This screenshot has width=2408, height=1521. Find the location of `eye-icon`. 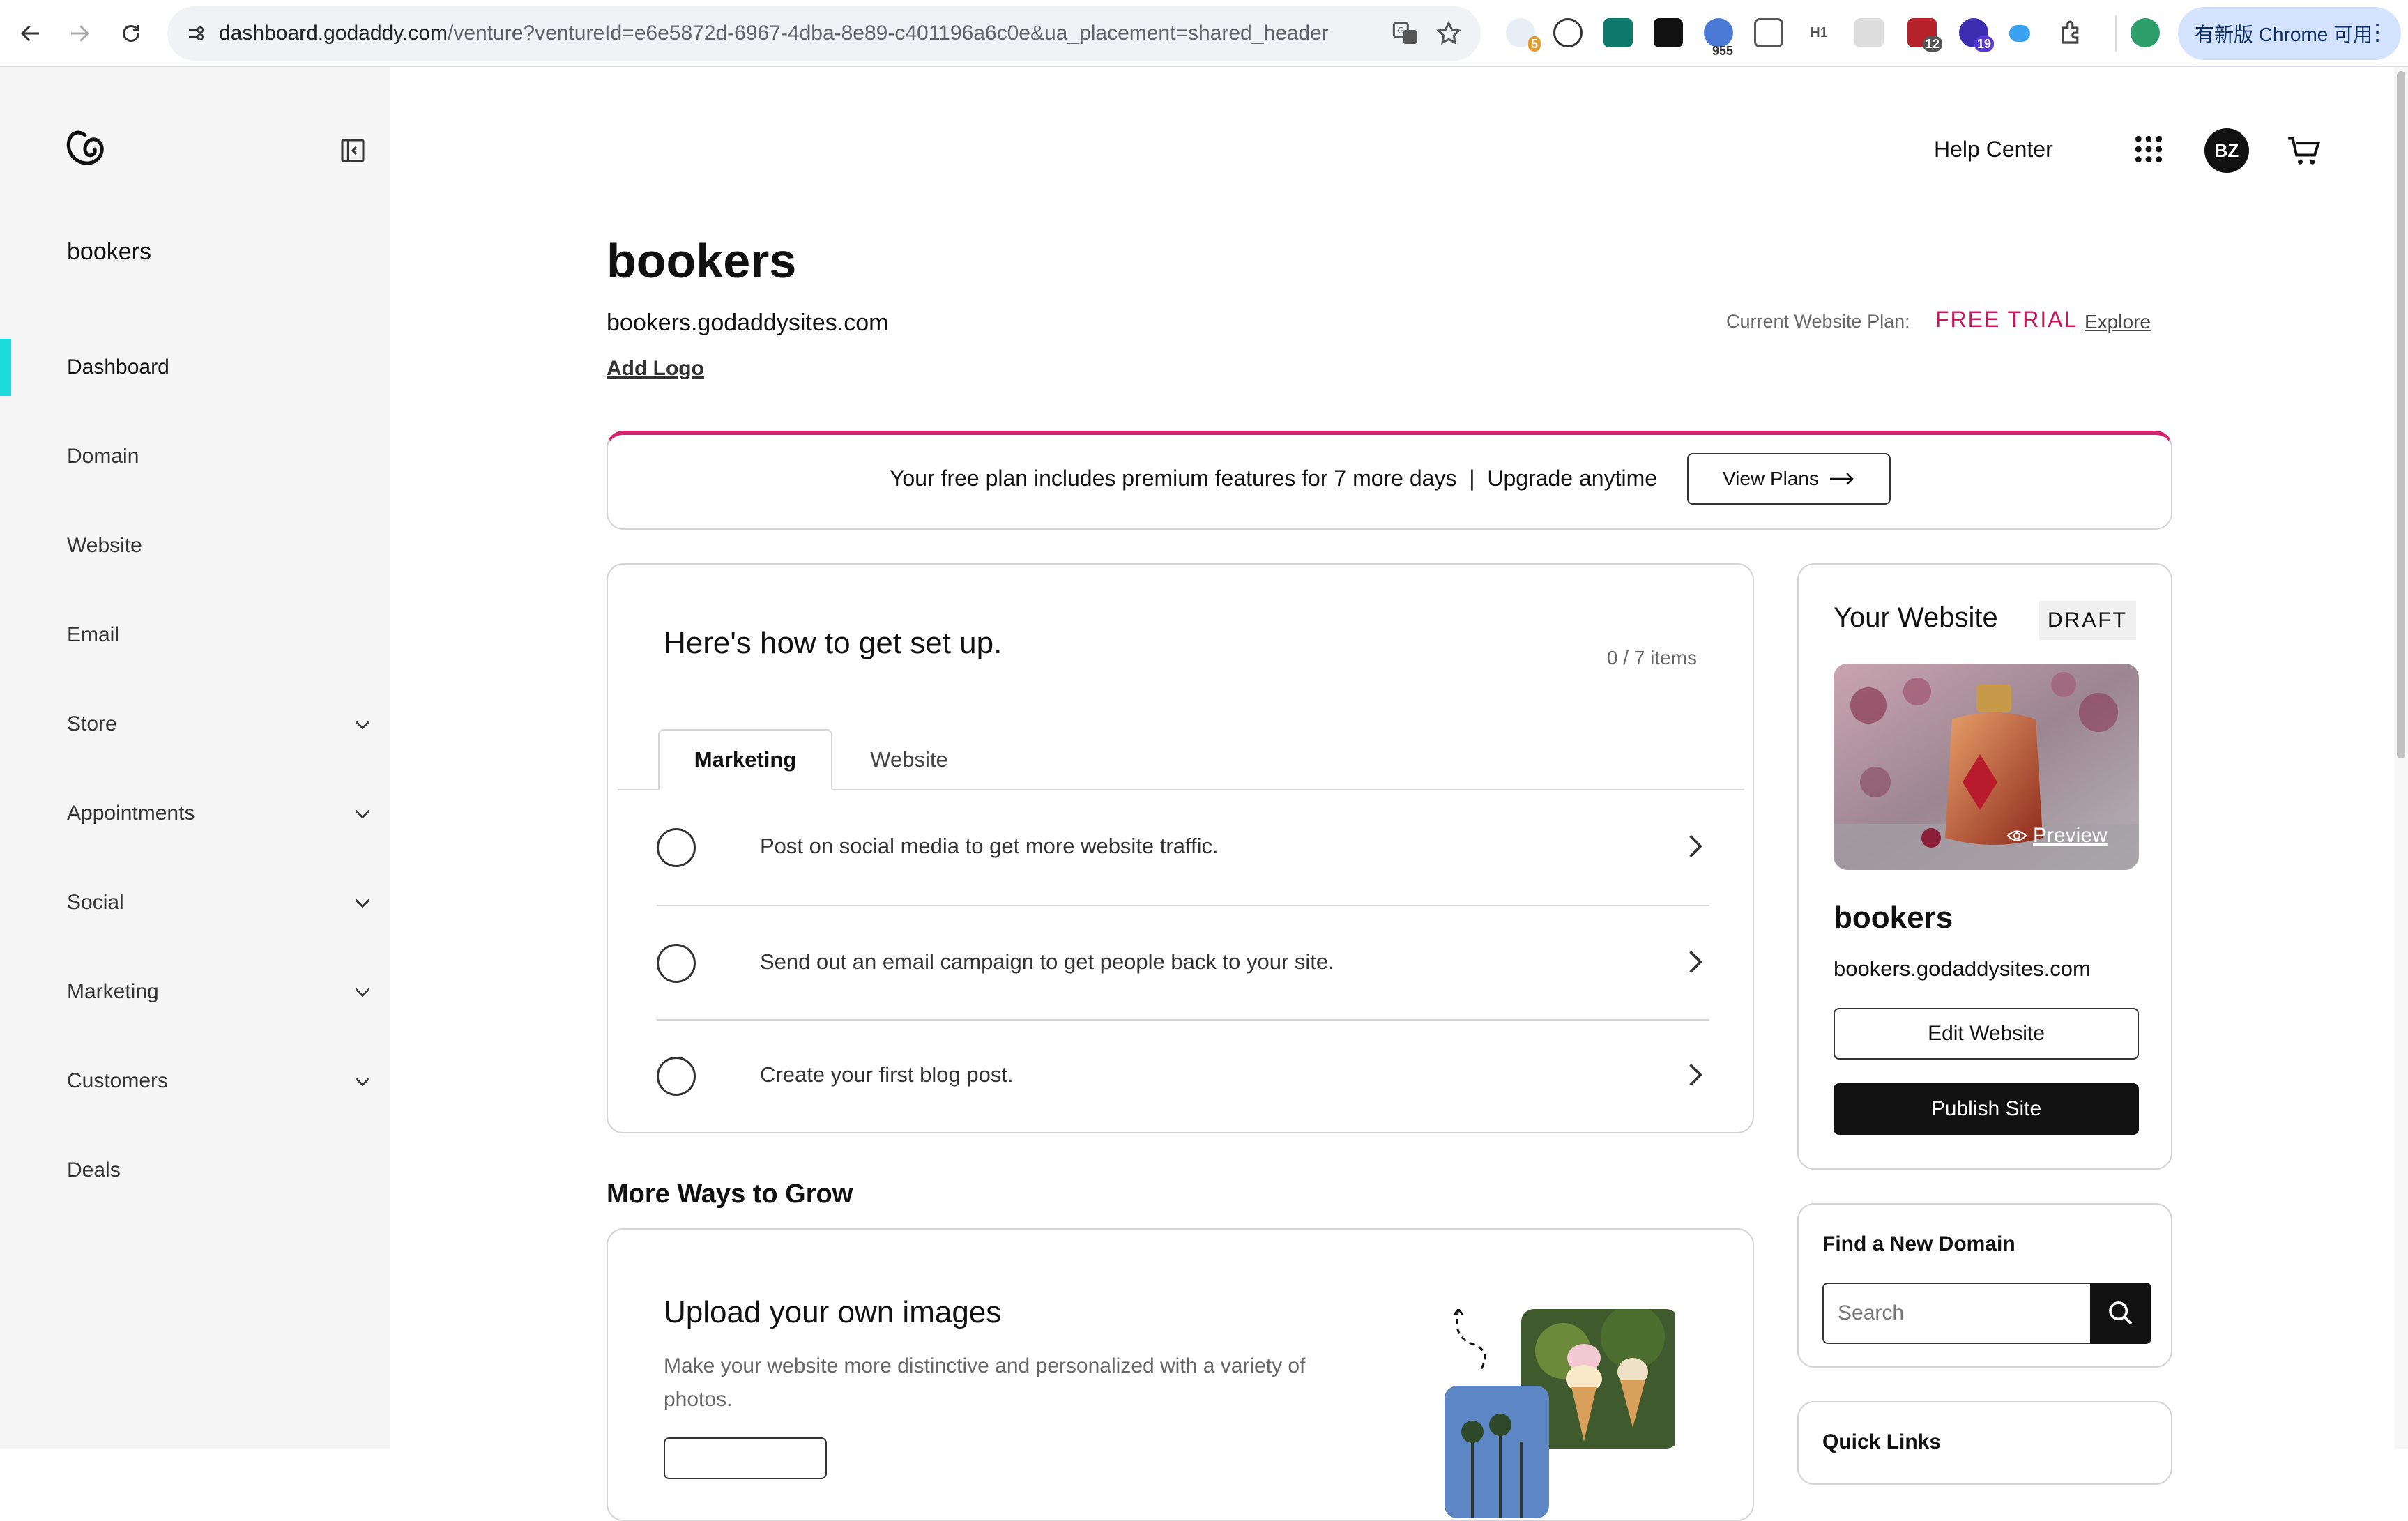

eye-icon is located at coordinates (2016, 835).